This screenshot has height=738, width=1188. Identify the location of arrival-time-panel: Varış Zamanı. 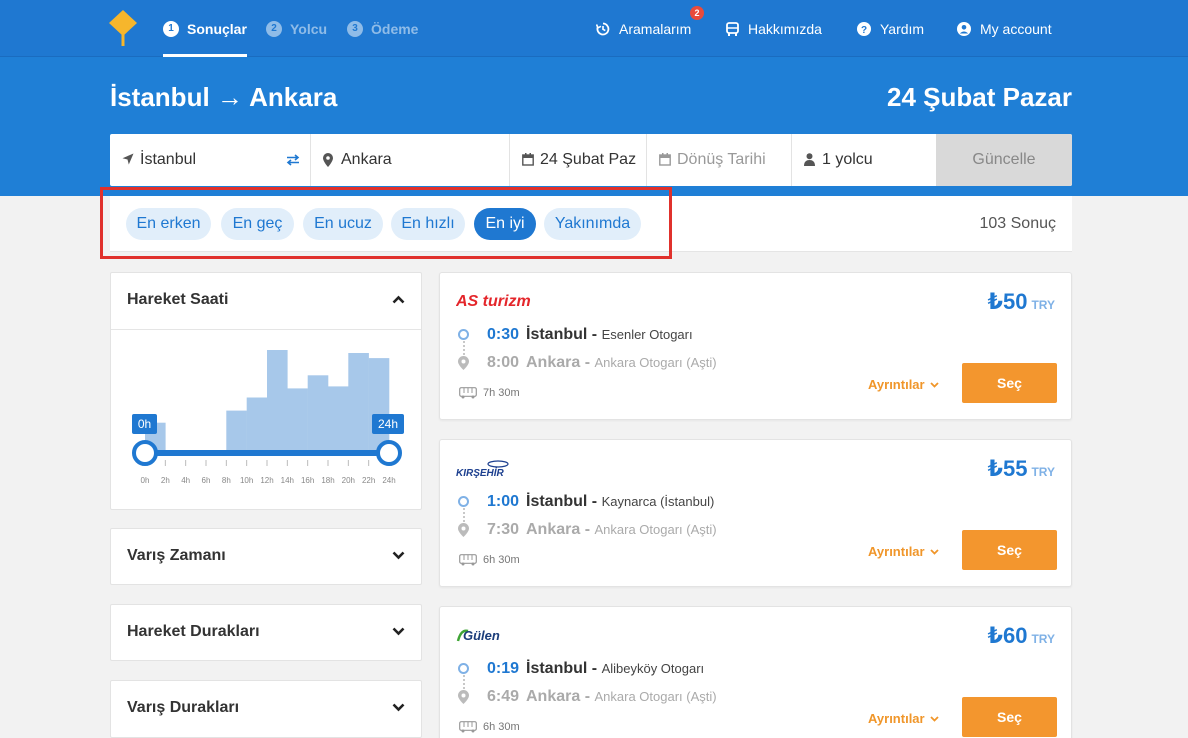
(266, 556).